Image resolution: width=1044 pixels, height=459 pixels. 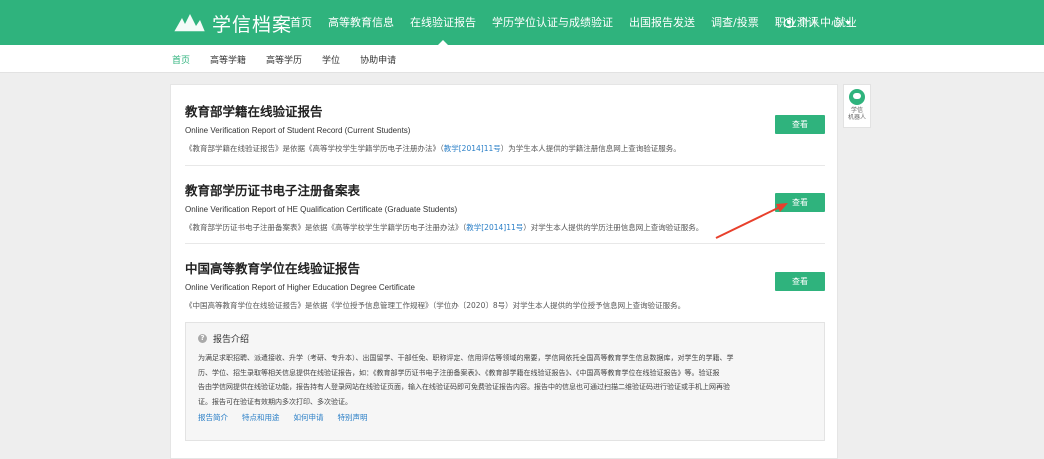 What do you see at coordinates (331, 59) in the screenshot?
I see `subnav-degree: 学位` at bounding box center [331, 59].